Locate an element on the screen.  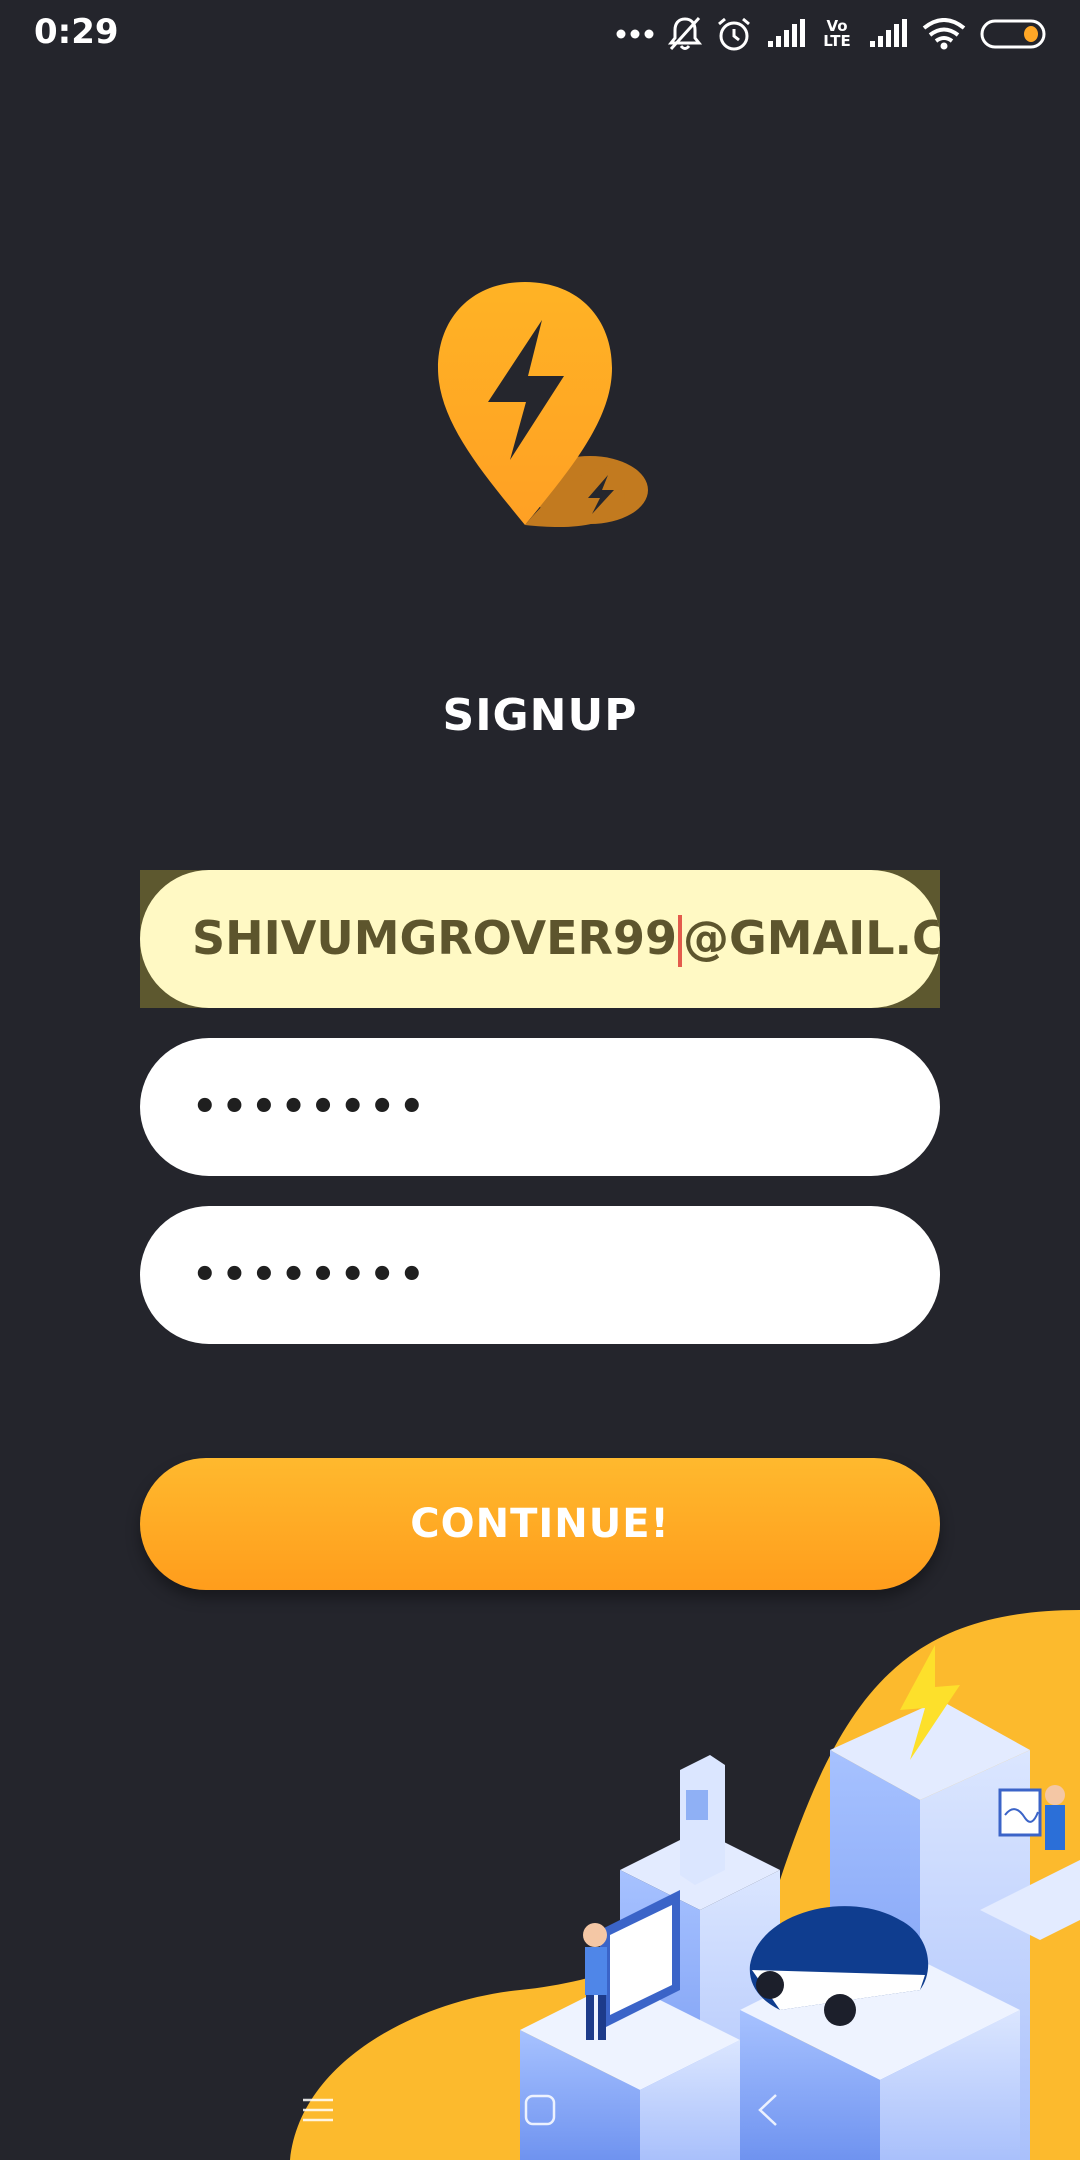
home-square-icon is located at coordinates (540, 2110).